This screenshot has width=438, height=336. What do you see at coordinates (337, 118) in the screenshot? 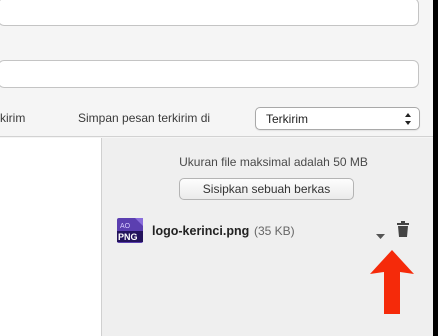
I see `sent-folder-select: Terkirim` at bounding box center [337, 118].